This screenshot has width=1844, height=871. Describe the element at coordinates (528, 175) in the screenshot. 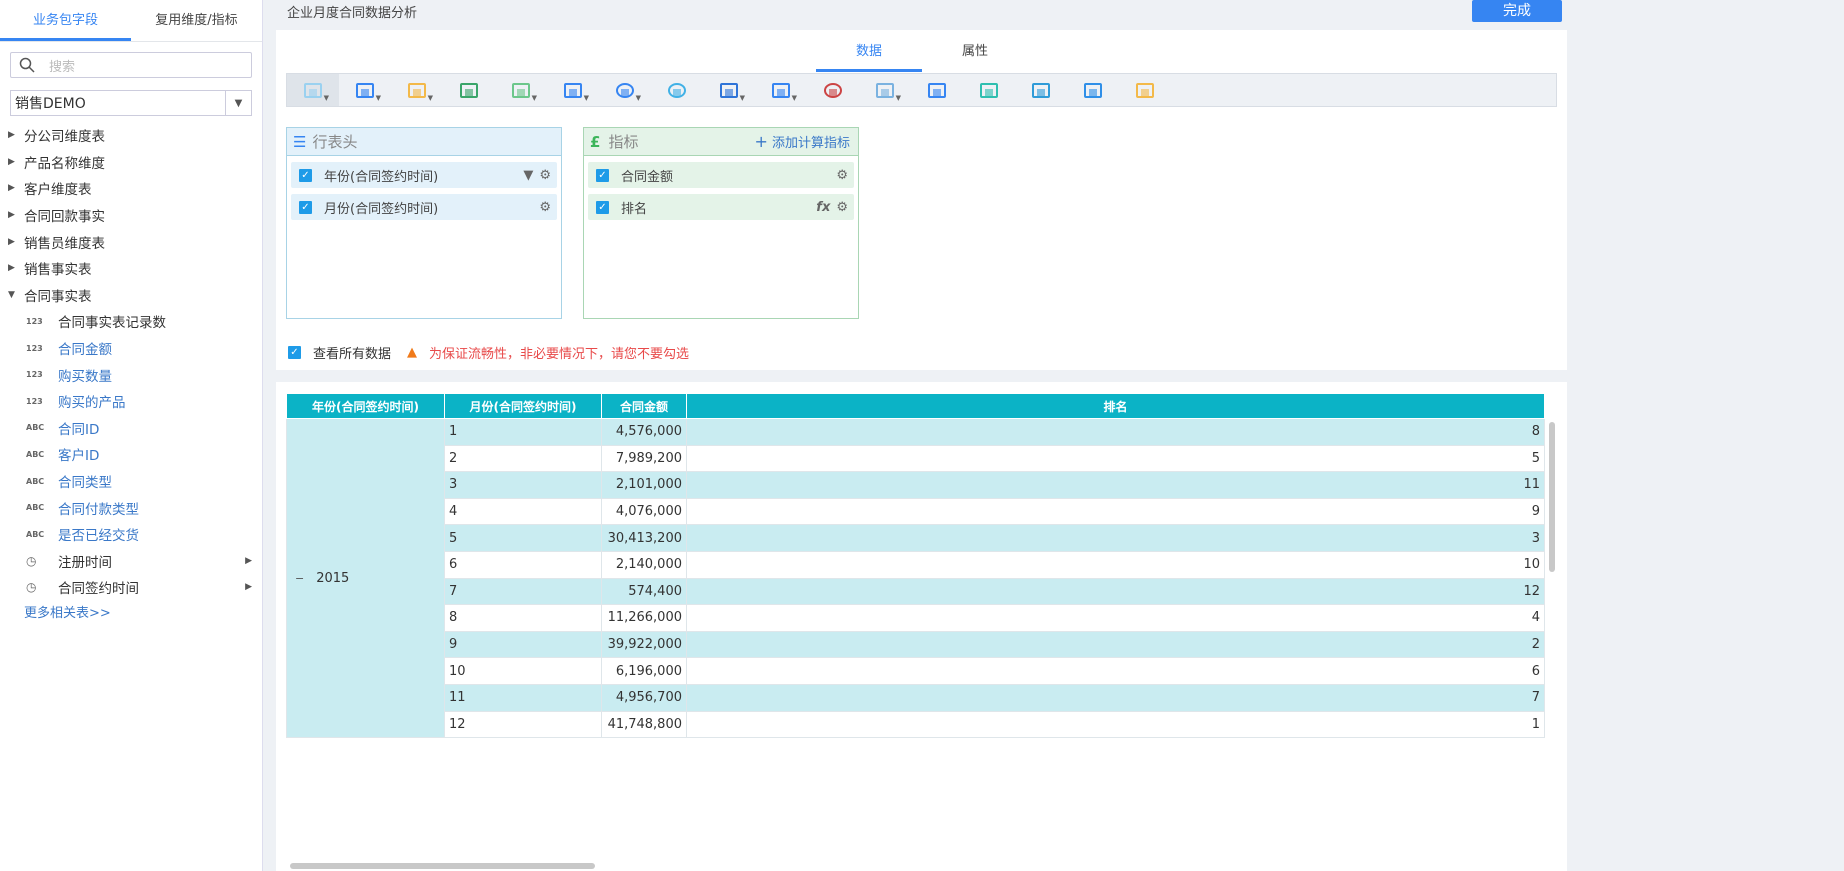

I see `filter-icon: ▼` at that location.